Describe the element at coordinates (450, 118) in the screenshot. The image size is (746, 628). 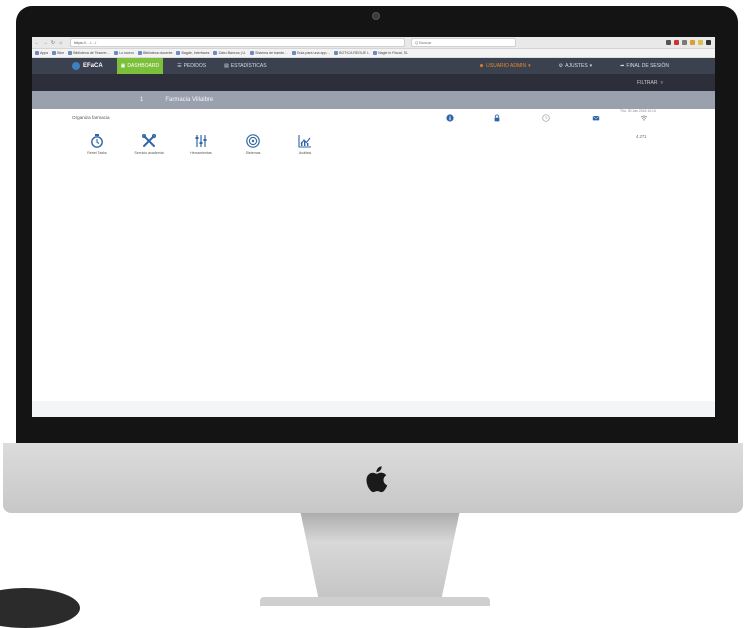
I see `info-status-icon` at that location.